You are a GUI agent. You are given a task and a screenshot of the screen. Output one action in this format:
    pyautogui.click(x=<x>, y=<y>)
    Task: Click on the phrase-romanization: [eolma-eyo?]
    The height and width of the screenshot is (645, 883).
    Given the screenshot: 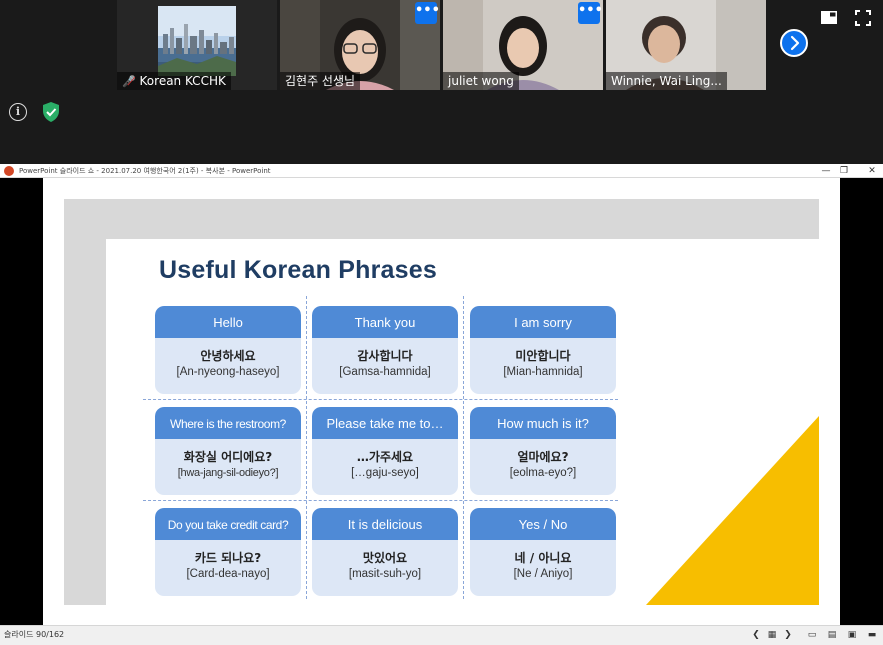 What is the action you would take?
    pyautogui.click(x=543, y=473)
    